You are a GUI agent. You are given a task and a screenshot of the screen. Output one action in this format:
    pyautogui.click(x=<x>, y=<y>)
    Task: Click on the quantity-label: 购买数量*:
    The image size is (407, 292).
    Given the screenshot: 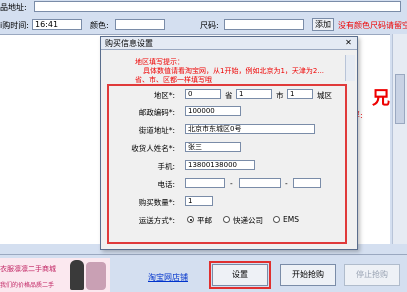 What is the action you would take?
    pyautogui.click(x=156, y=202)
    